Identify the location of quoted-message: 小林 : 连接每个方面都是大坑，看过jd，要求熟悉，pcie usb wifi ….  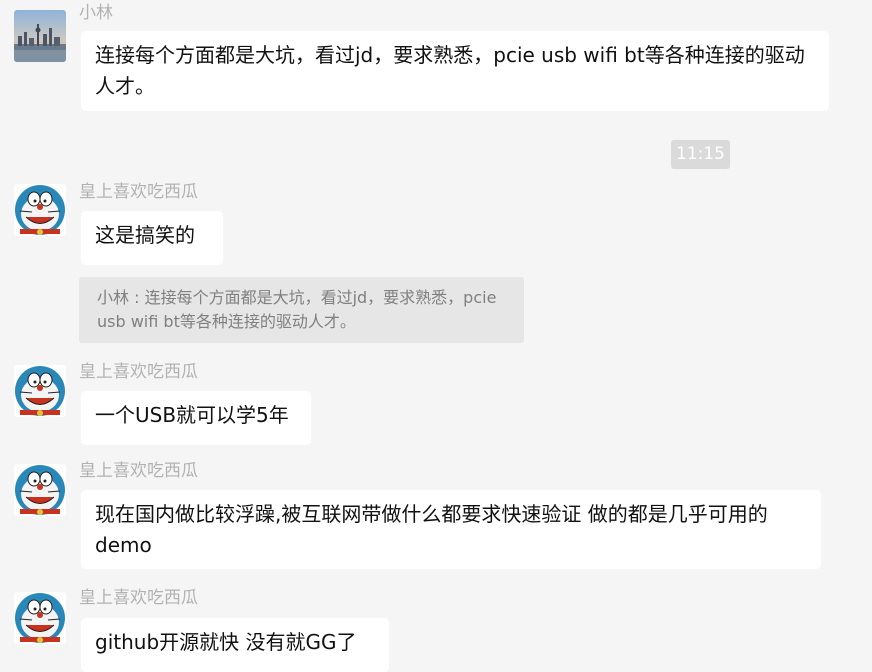
(301, 310).